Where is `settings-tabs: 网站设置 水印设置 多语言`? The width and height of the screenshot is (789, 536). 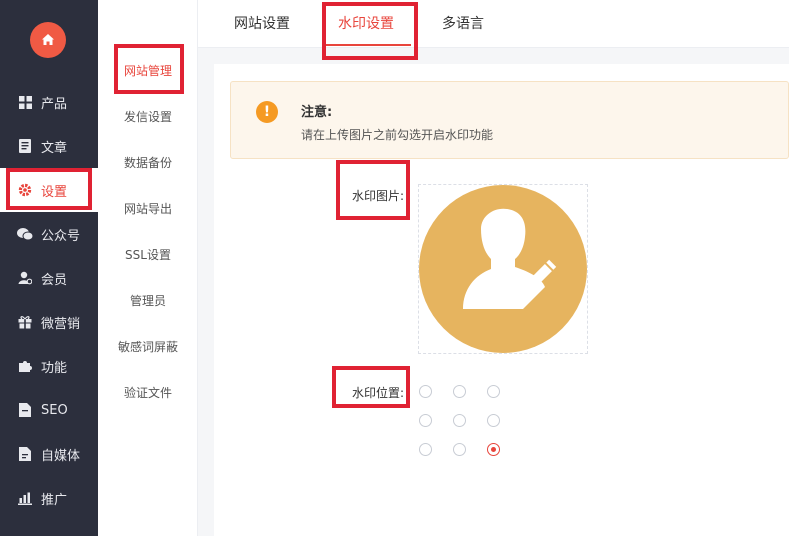 settings-tabs: 网站设置 水印设置 多语言 is located at coordinates (493, 24).